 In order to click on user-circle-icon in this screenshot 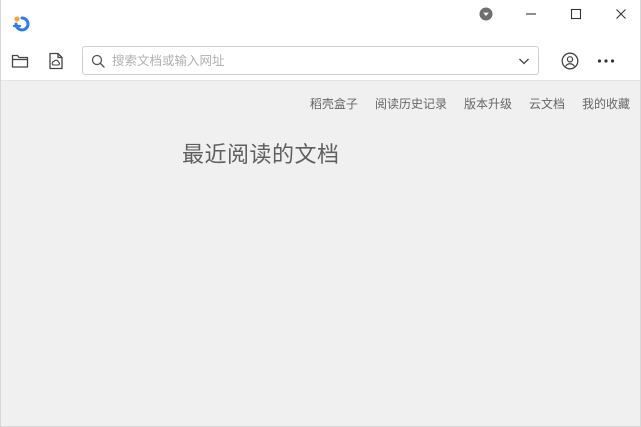, I will do `click(570, 61)`.